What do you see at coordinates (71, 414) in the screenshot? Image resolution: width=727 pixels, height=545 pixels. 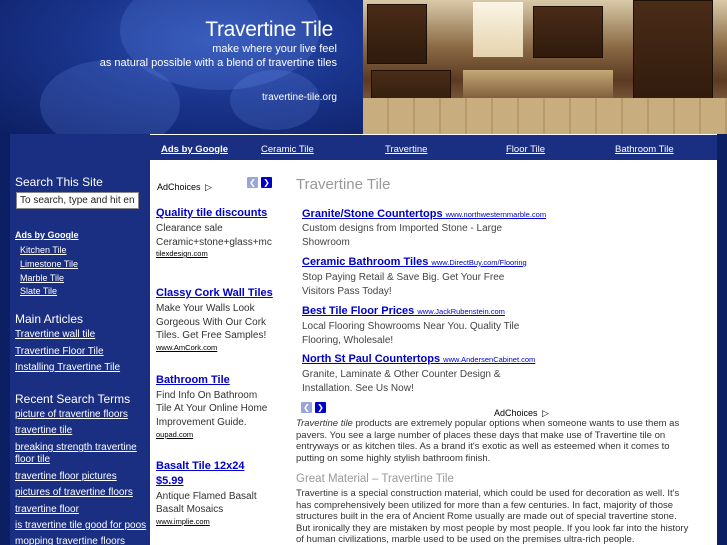 I see `recent-search-link: picture of travertine floors` at bounding box center [71, 414].